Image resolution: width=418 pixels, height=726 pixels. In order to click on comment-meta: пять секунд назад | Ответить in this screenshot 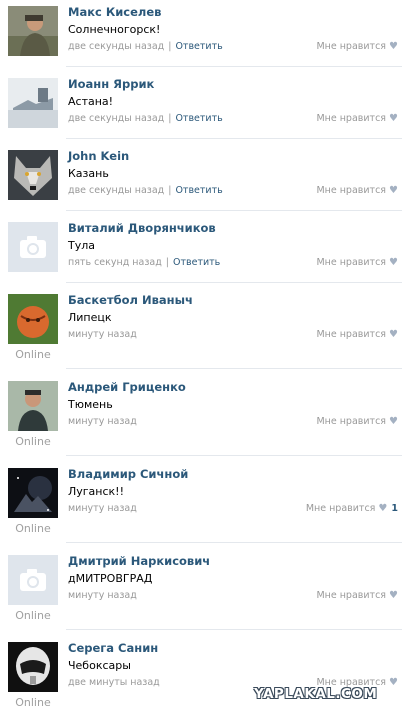, I will do `click(144, 262)`.